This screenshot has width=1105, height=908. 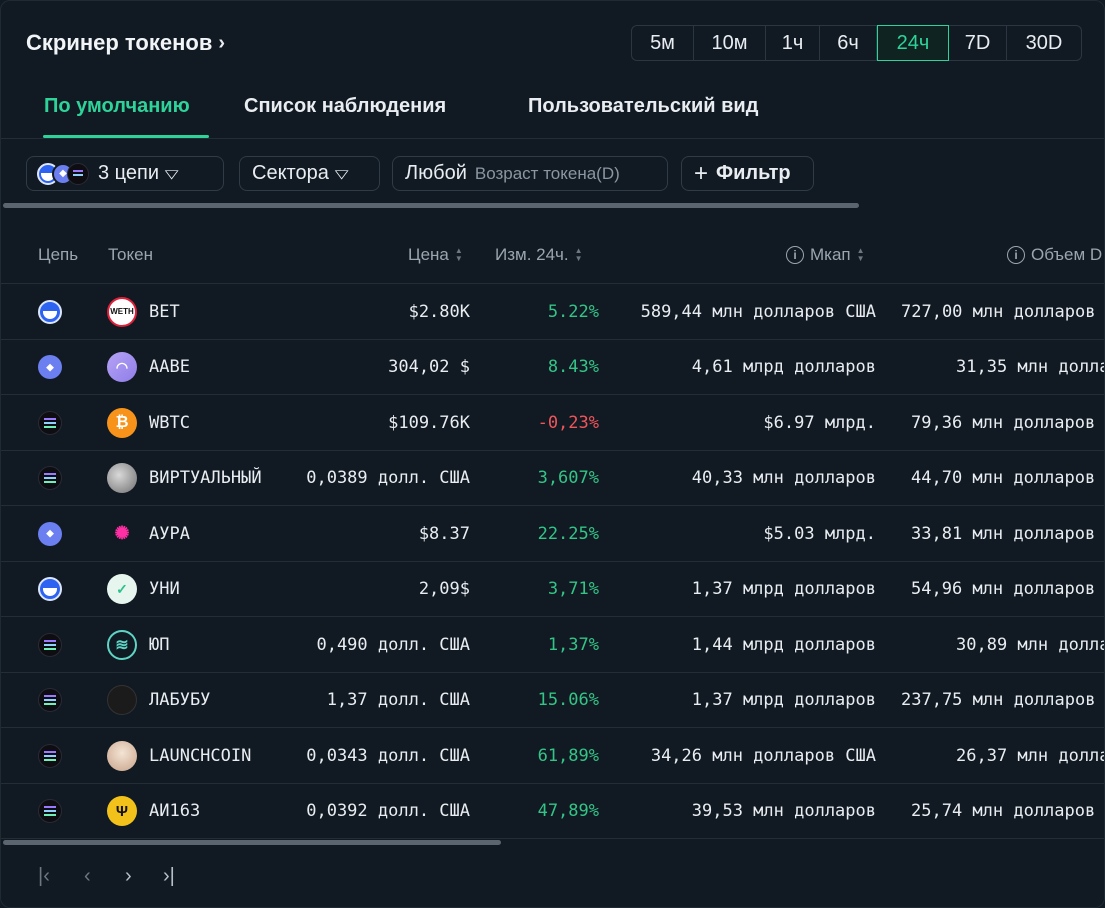 I want to click on column-header-price: Цена ▲ ▼, so click(x=435, y=255).